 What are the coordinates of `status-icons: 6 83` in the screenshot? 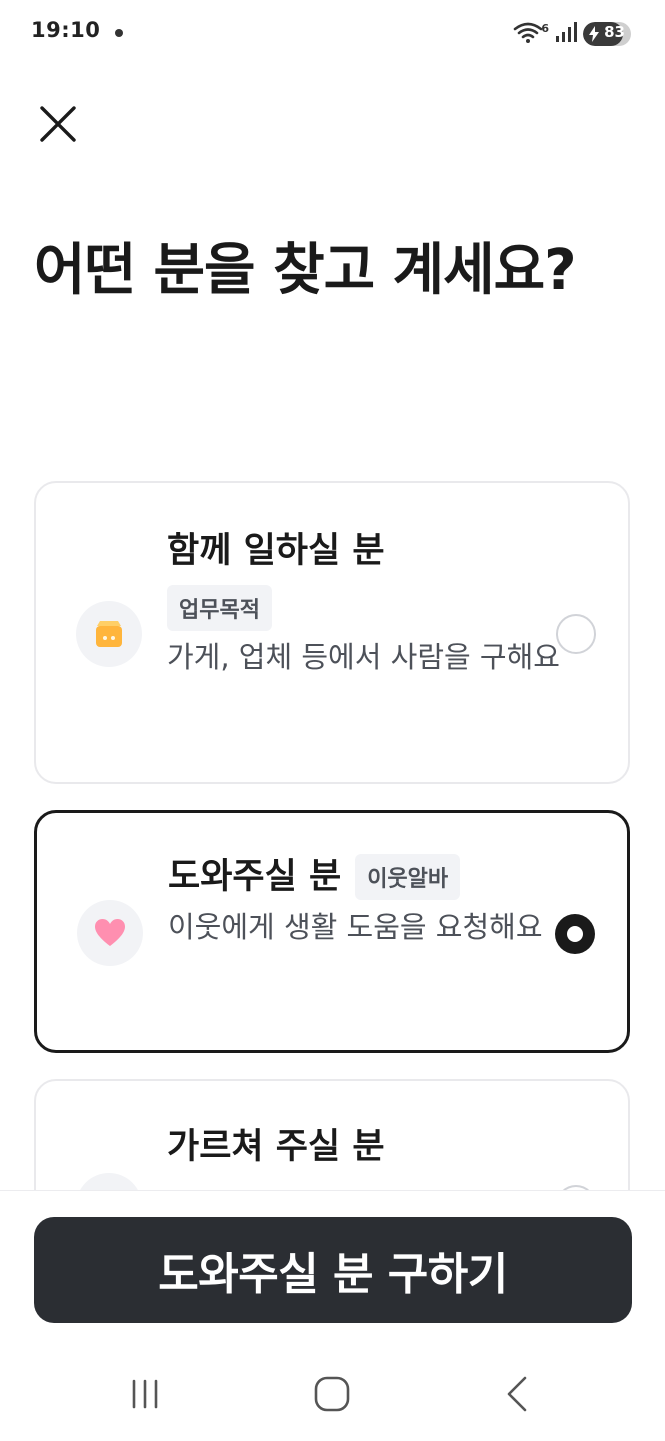 It's located at (572, 34).